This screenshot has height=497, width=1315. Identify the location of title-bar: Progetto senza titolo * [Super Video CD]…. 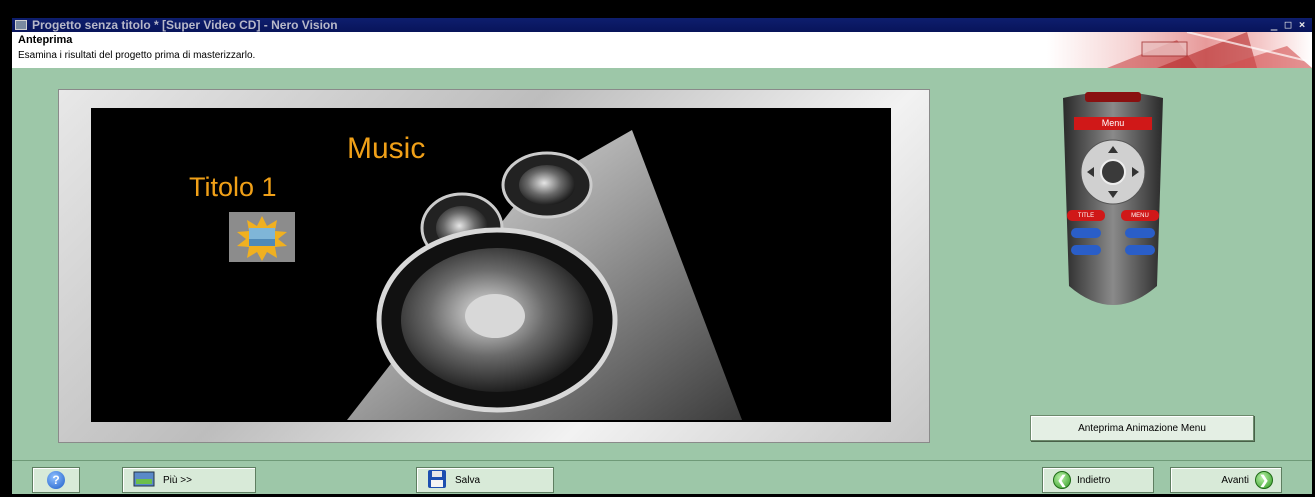
(662, 25).